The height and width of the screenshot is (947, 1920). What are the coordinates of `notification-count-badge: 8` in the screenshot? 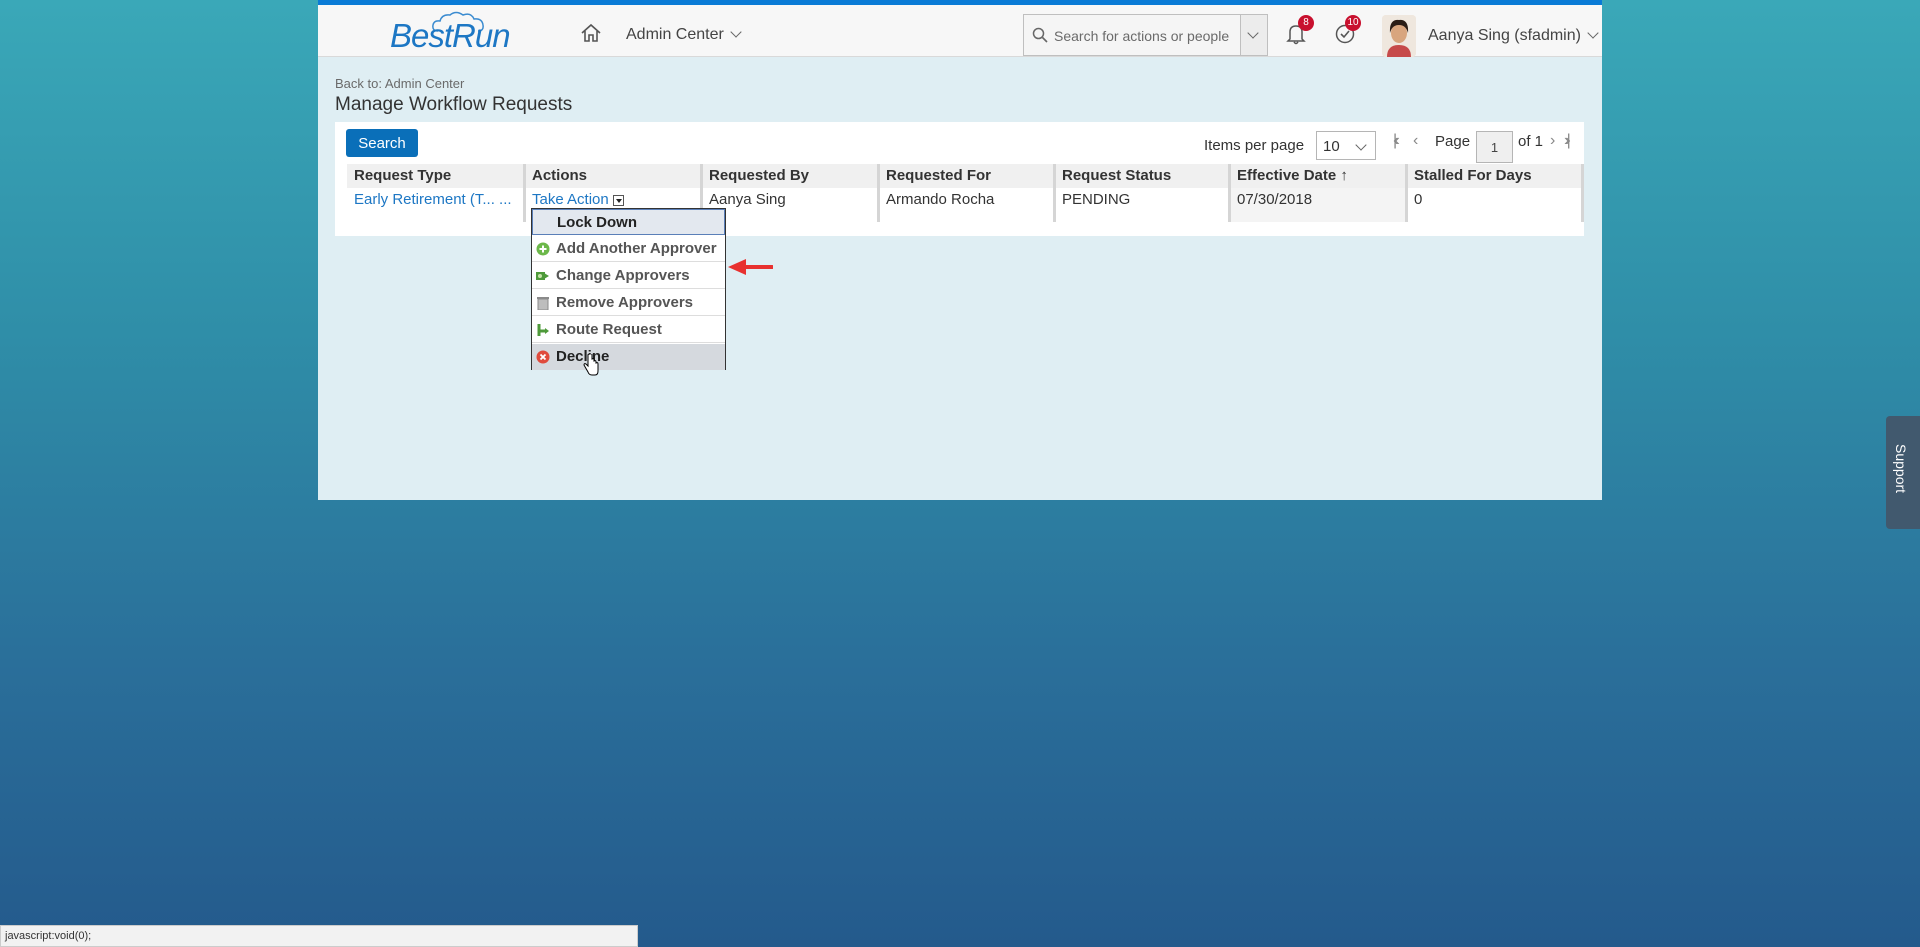 It's located at (1306, 23).